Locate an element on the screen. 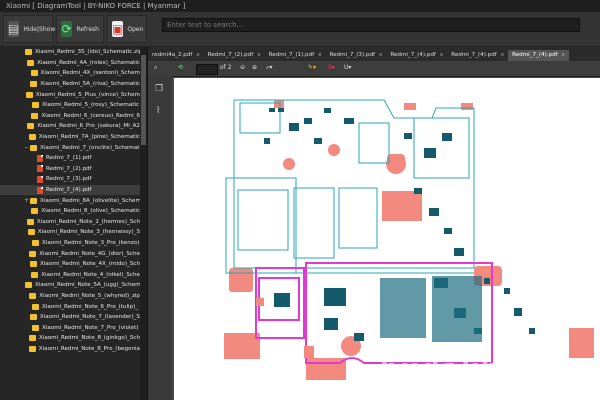 This screenshot has height=400, width=600. expand-toggle-icon: − is located at coordinates (26, 147).